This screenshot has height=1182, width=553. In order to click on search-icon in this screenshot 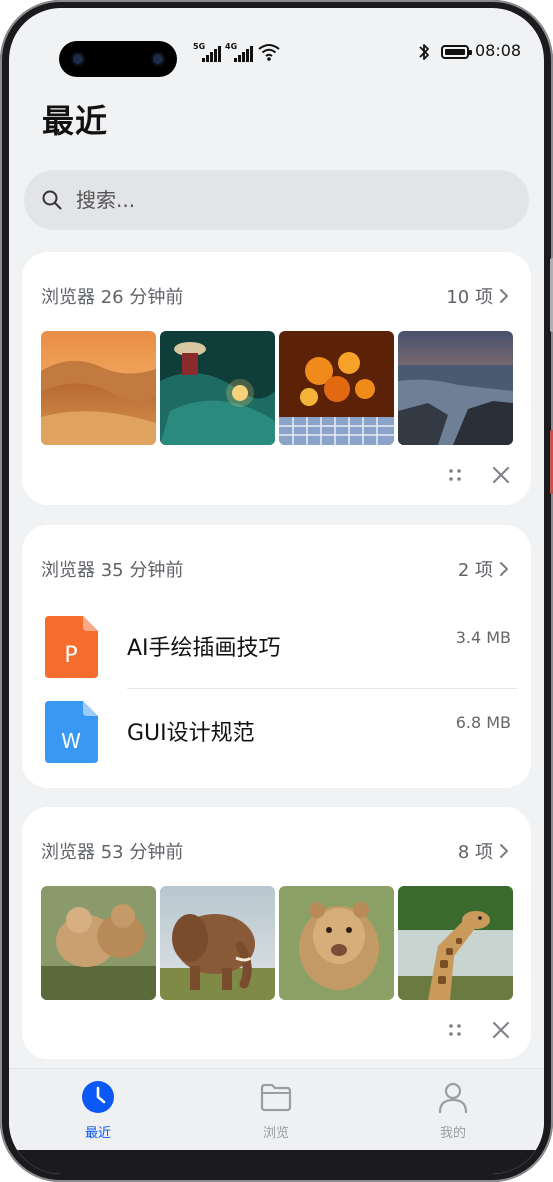, I will do `click(52, 200)`.